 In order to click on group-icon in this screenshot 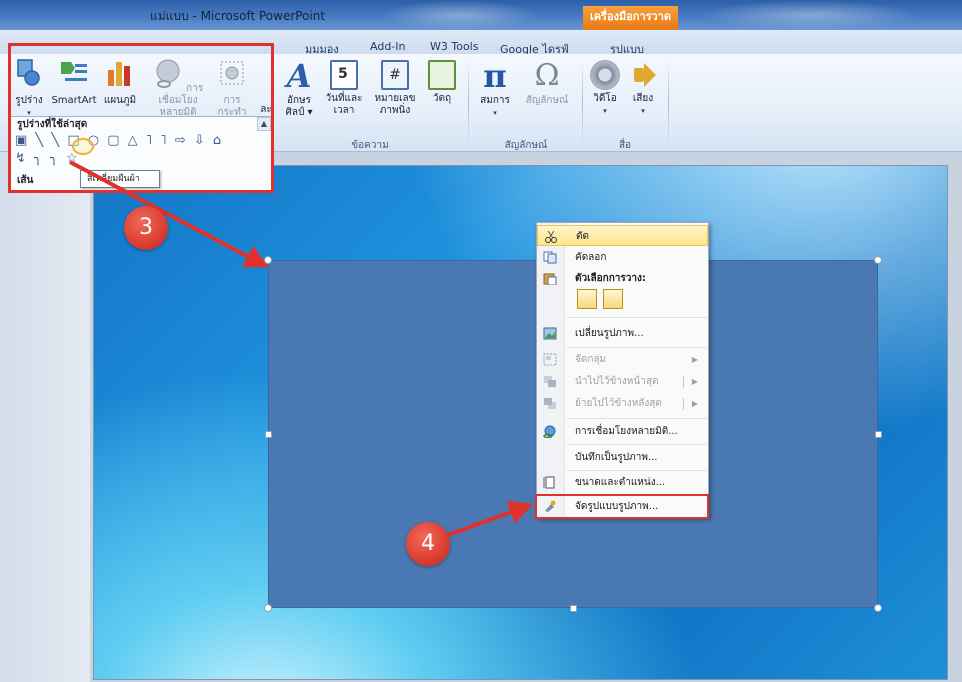, I will do `click(550, 359)`.